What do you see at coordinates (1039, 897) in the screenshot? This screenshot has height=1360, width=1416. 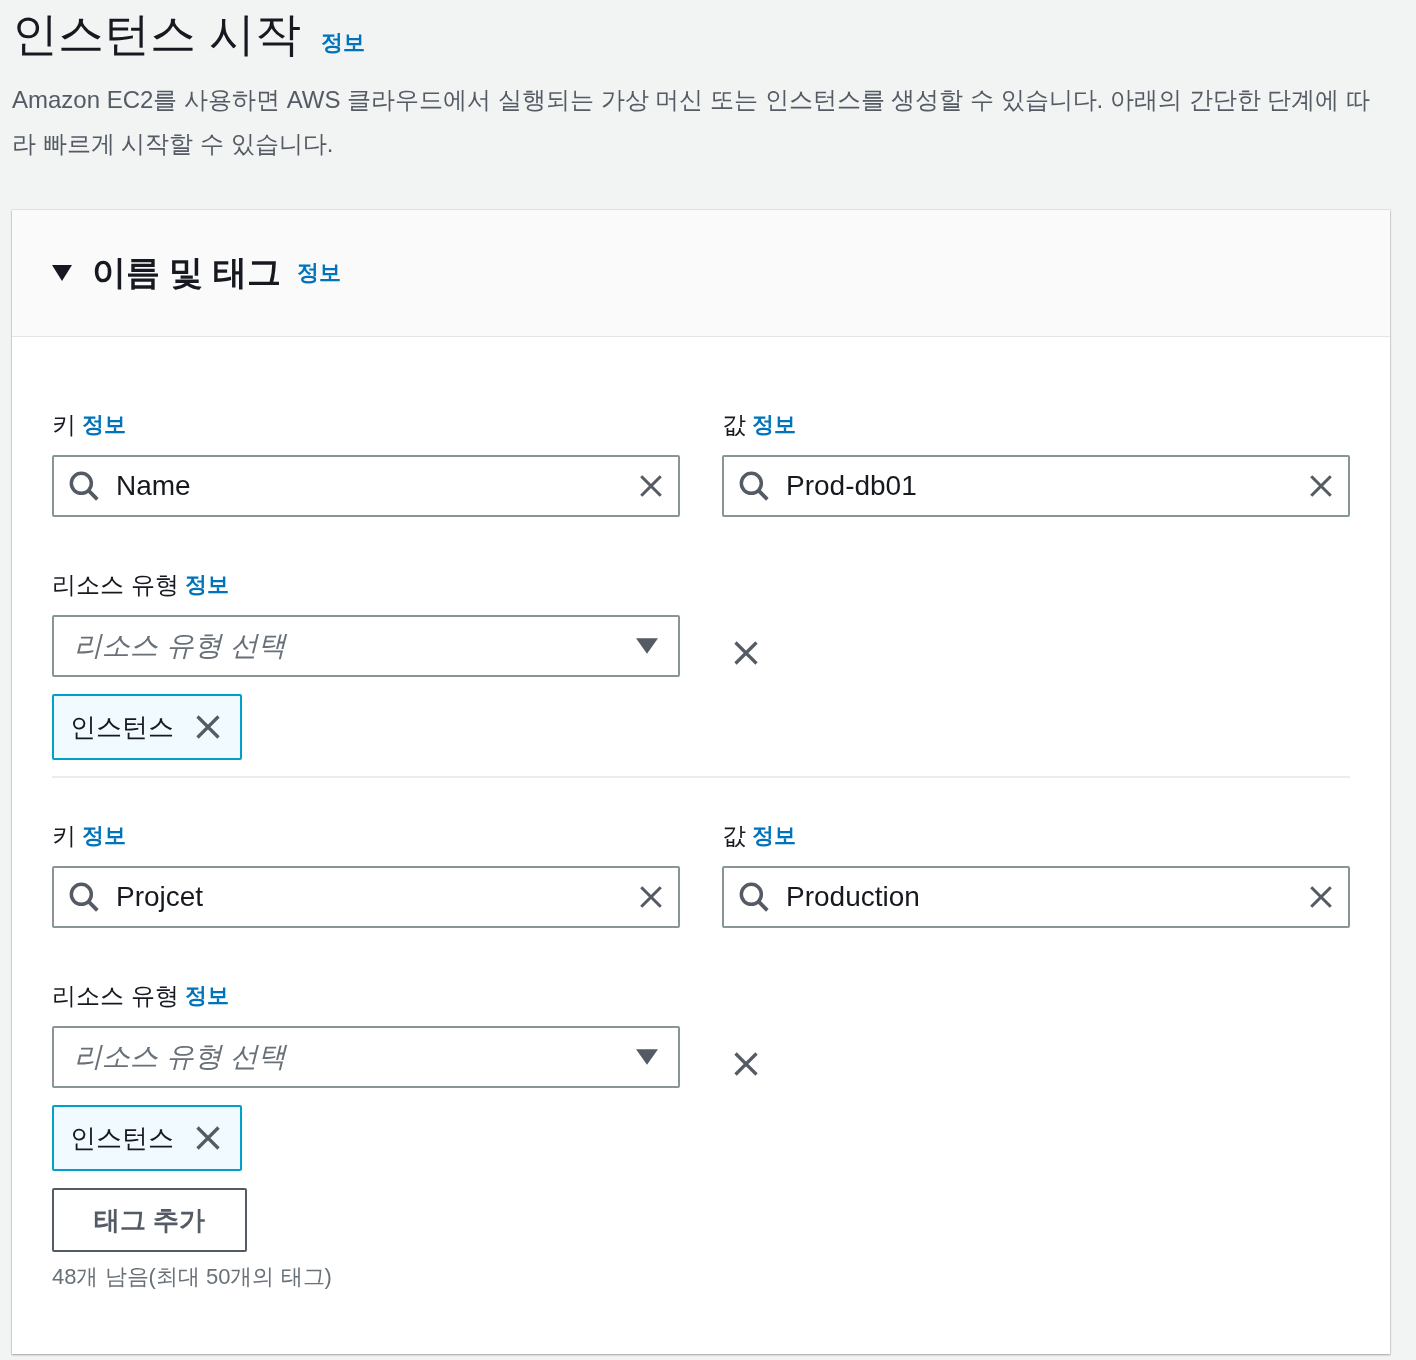 I see `value-input: Production` at bounding box center [1039, 897].